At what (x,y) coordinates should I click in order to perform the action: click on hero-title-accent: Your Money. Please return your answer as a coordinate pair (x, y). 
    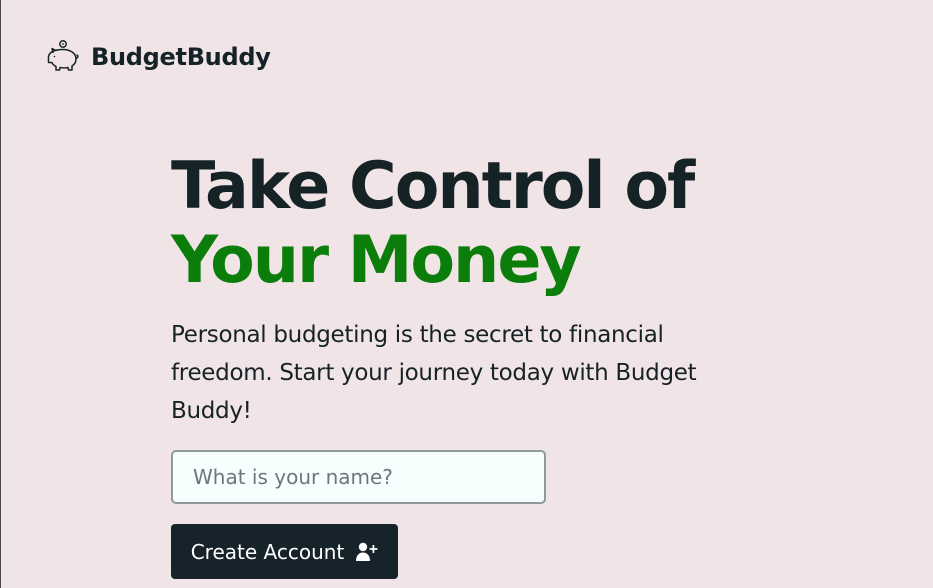
    Looking at the image, I should click on (376, 260).